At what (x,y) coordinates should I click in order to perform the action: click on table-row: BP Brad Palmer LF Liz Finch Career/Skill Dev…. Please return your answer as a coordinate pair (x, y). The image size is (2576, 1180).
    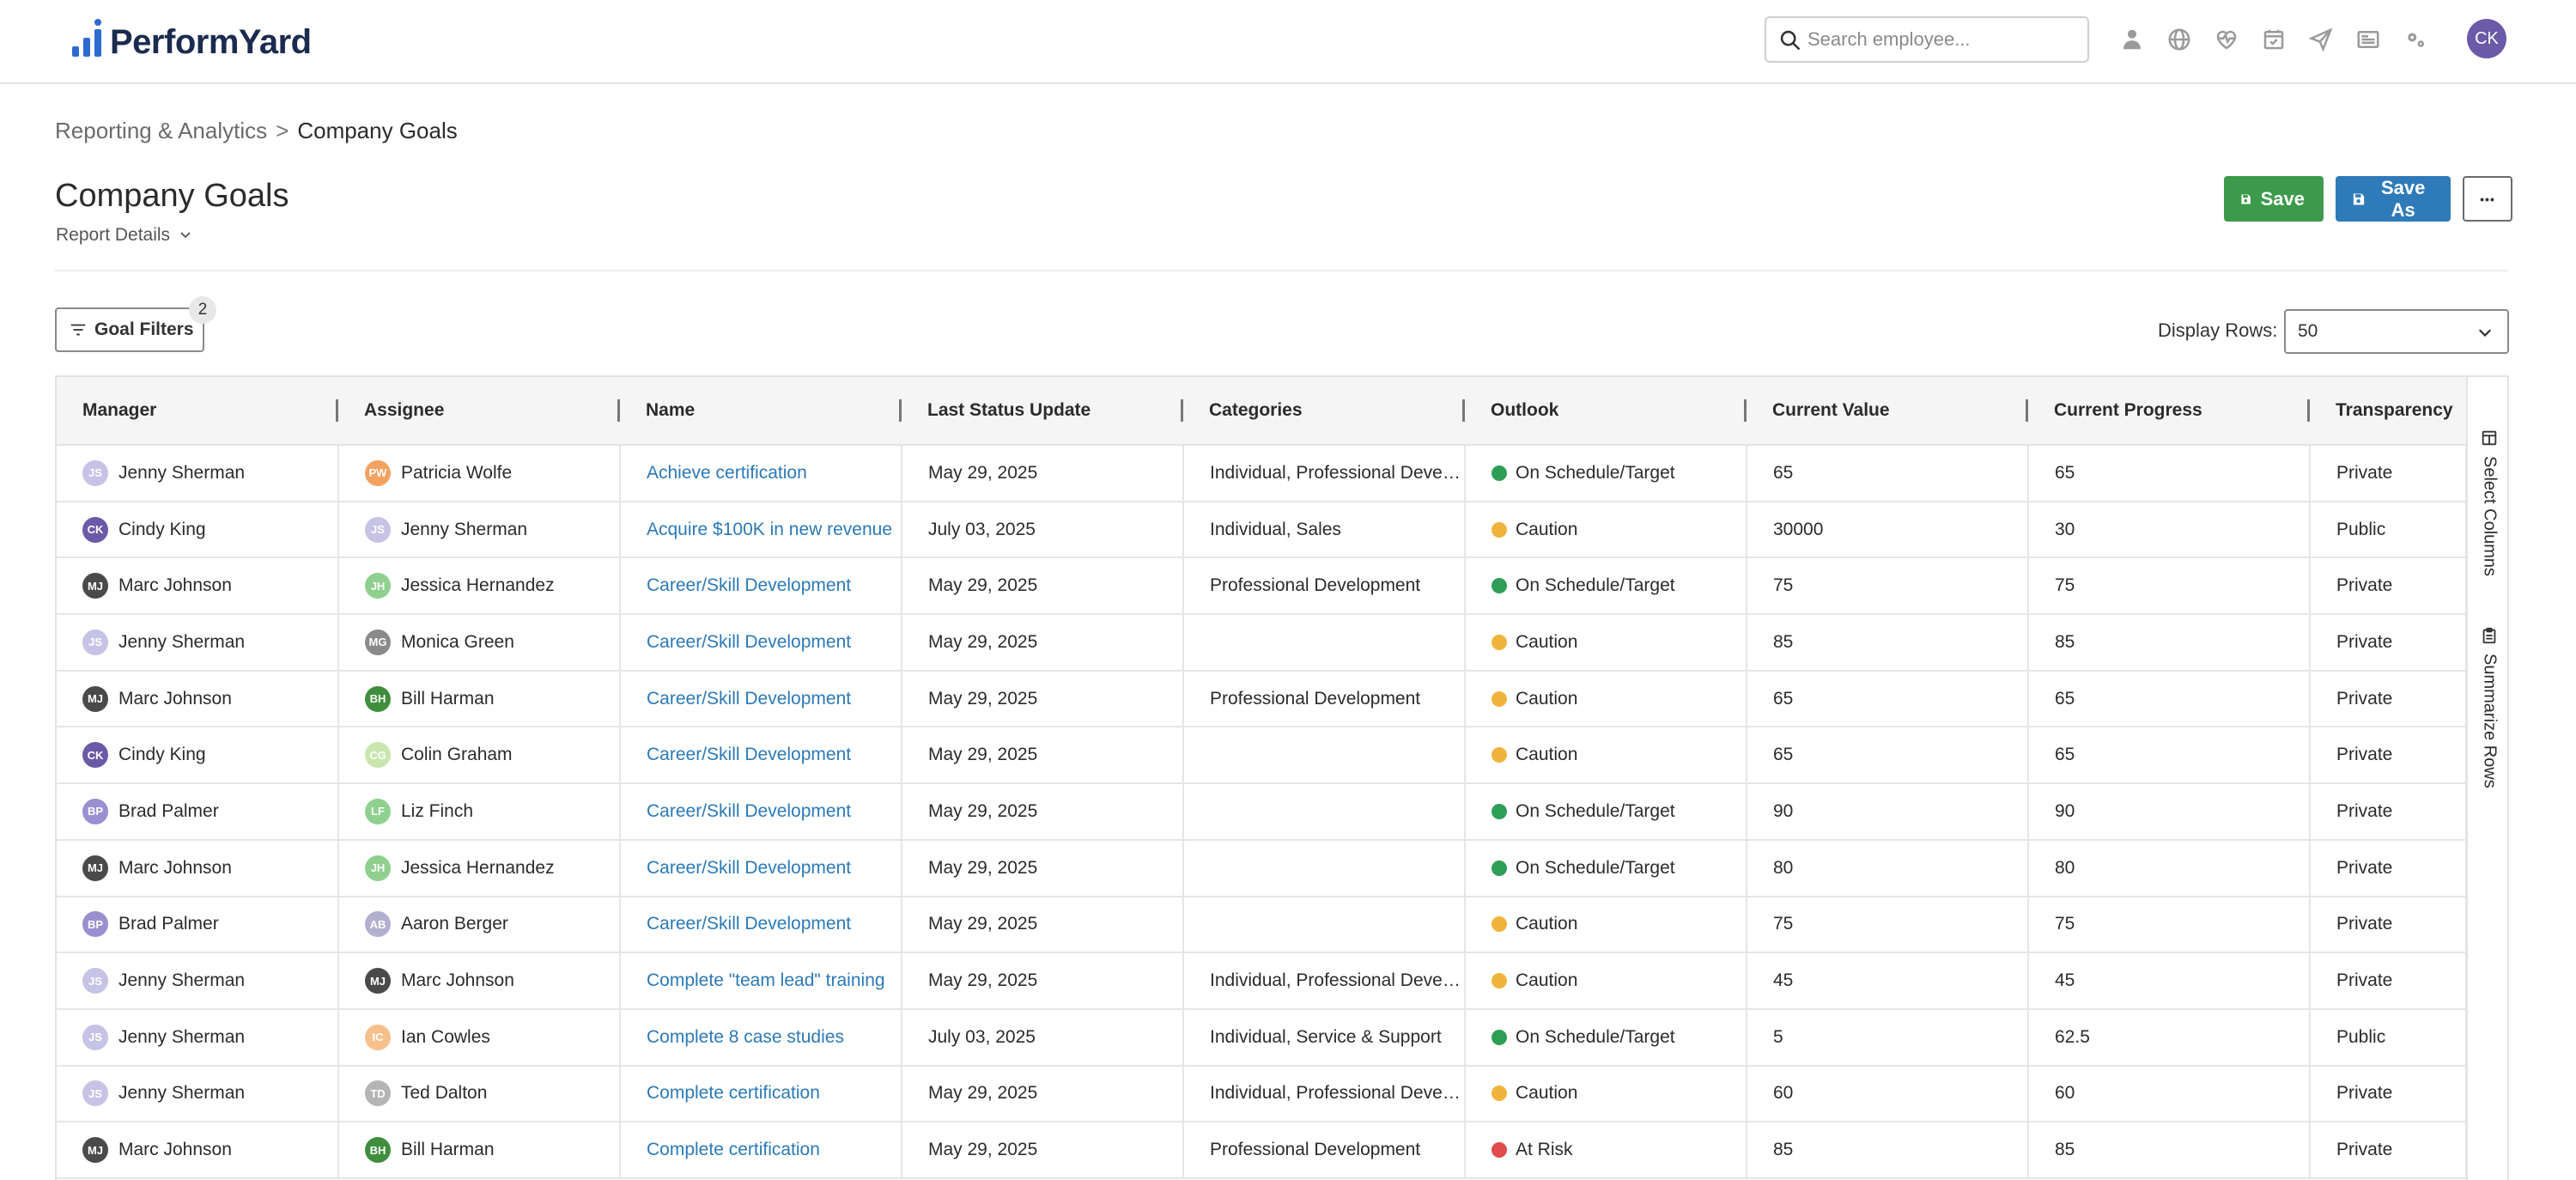
    Looking at the image, I should click on (1262, 812).